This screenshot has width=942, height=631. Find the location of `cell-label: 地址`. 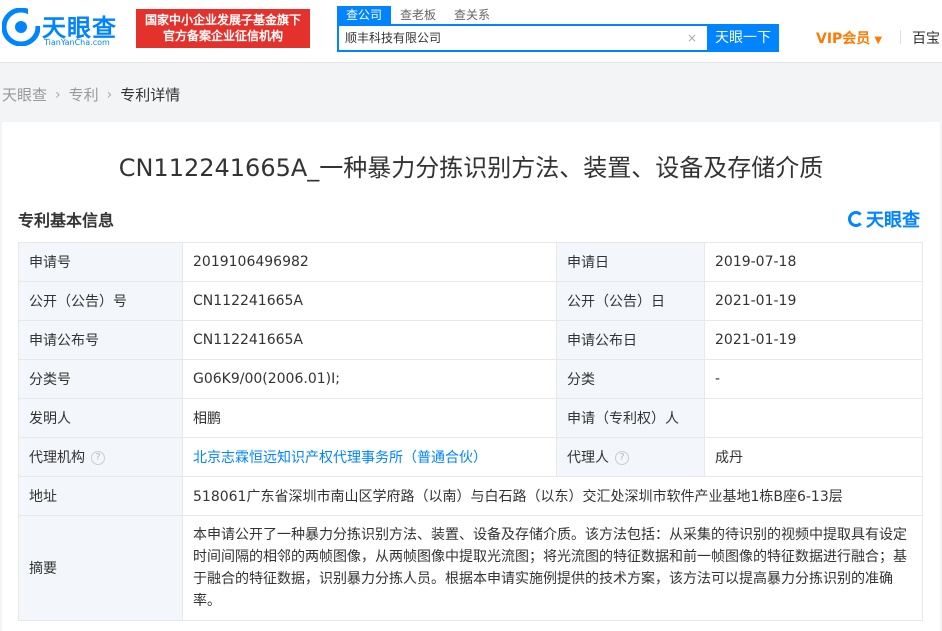

cell-label: 地址 is located at coordinates (100, 496).